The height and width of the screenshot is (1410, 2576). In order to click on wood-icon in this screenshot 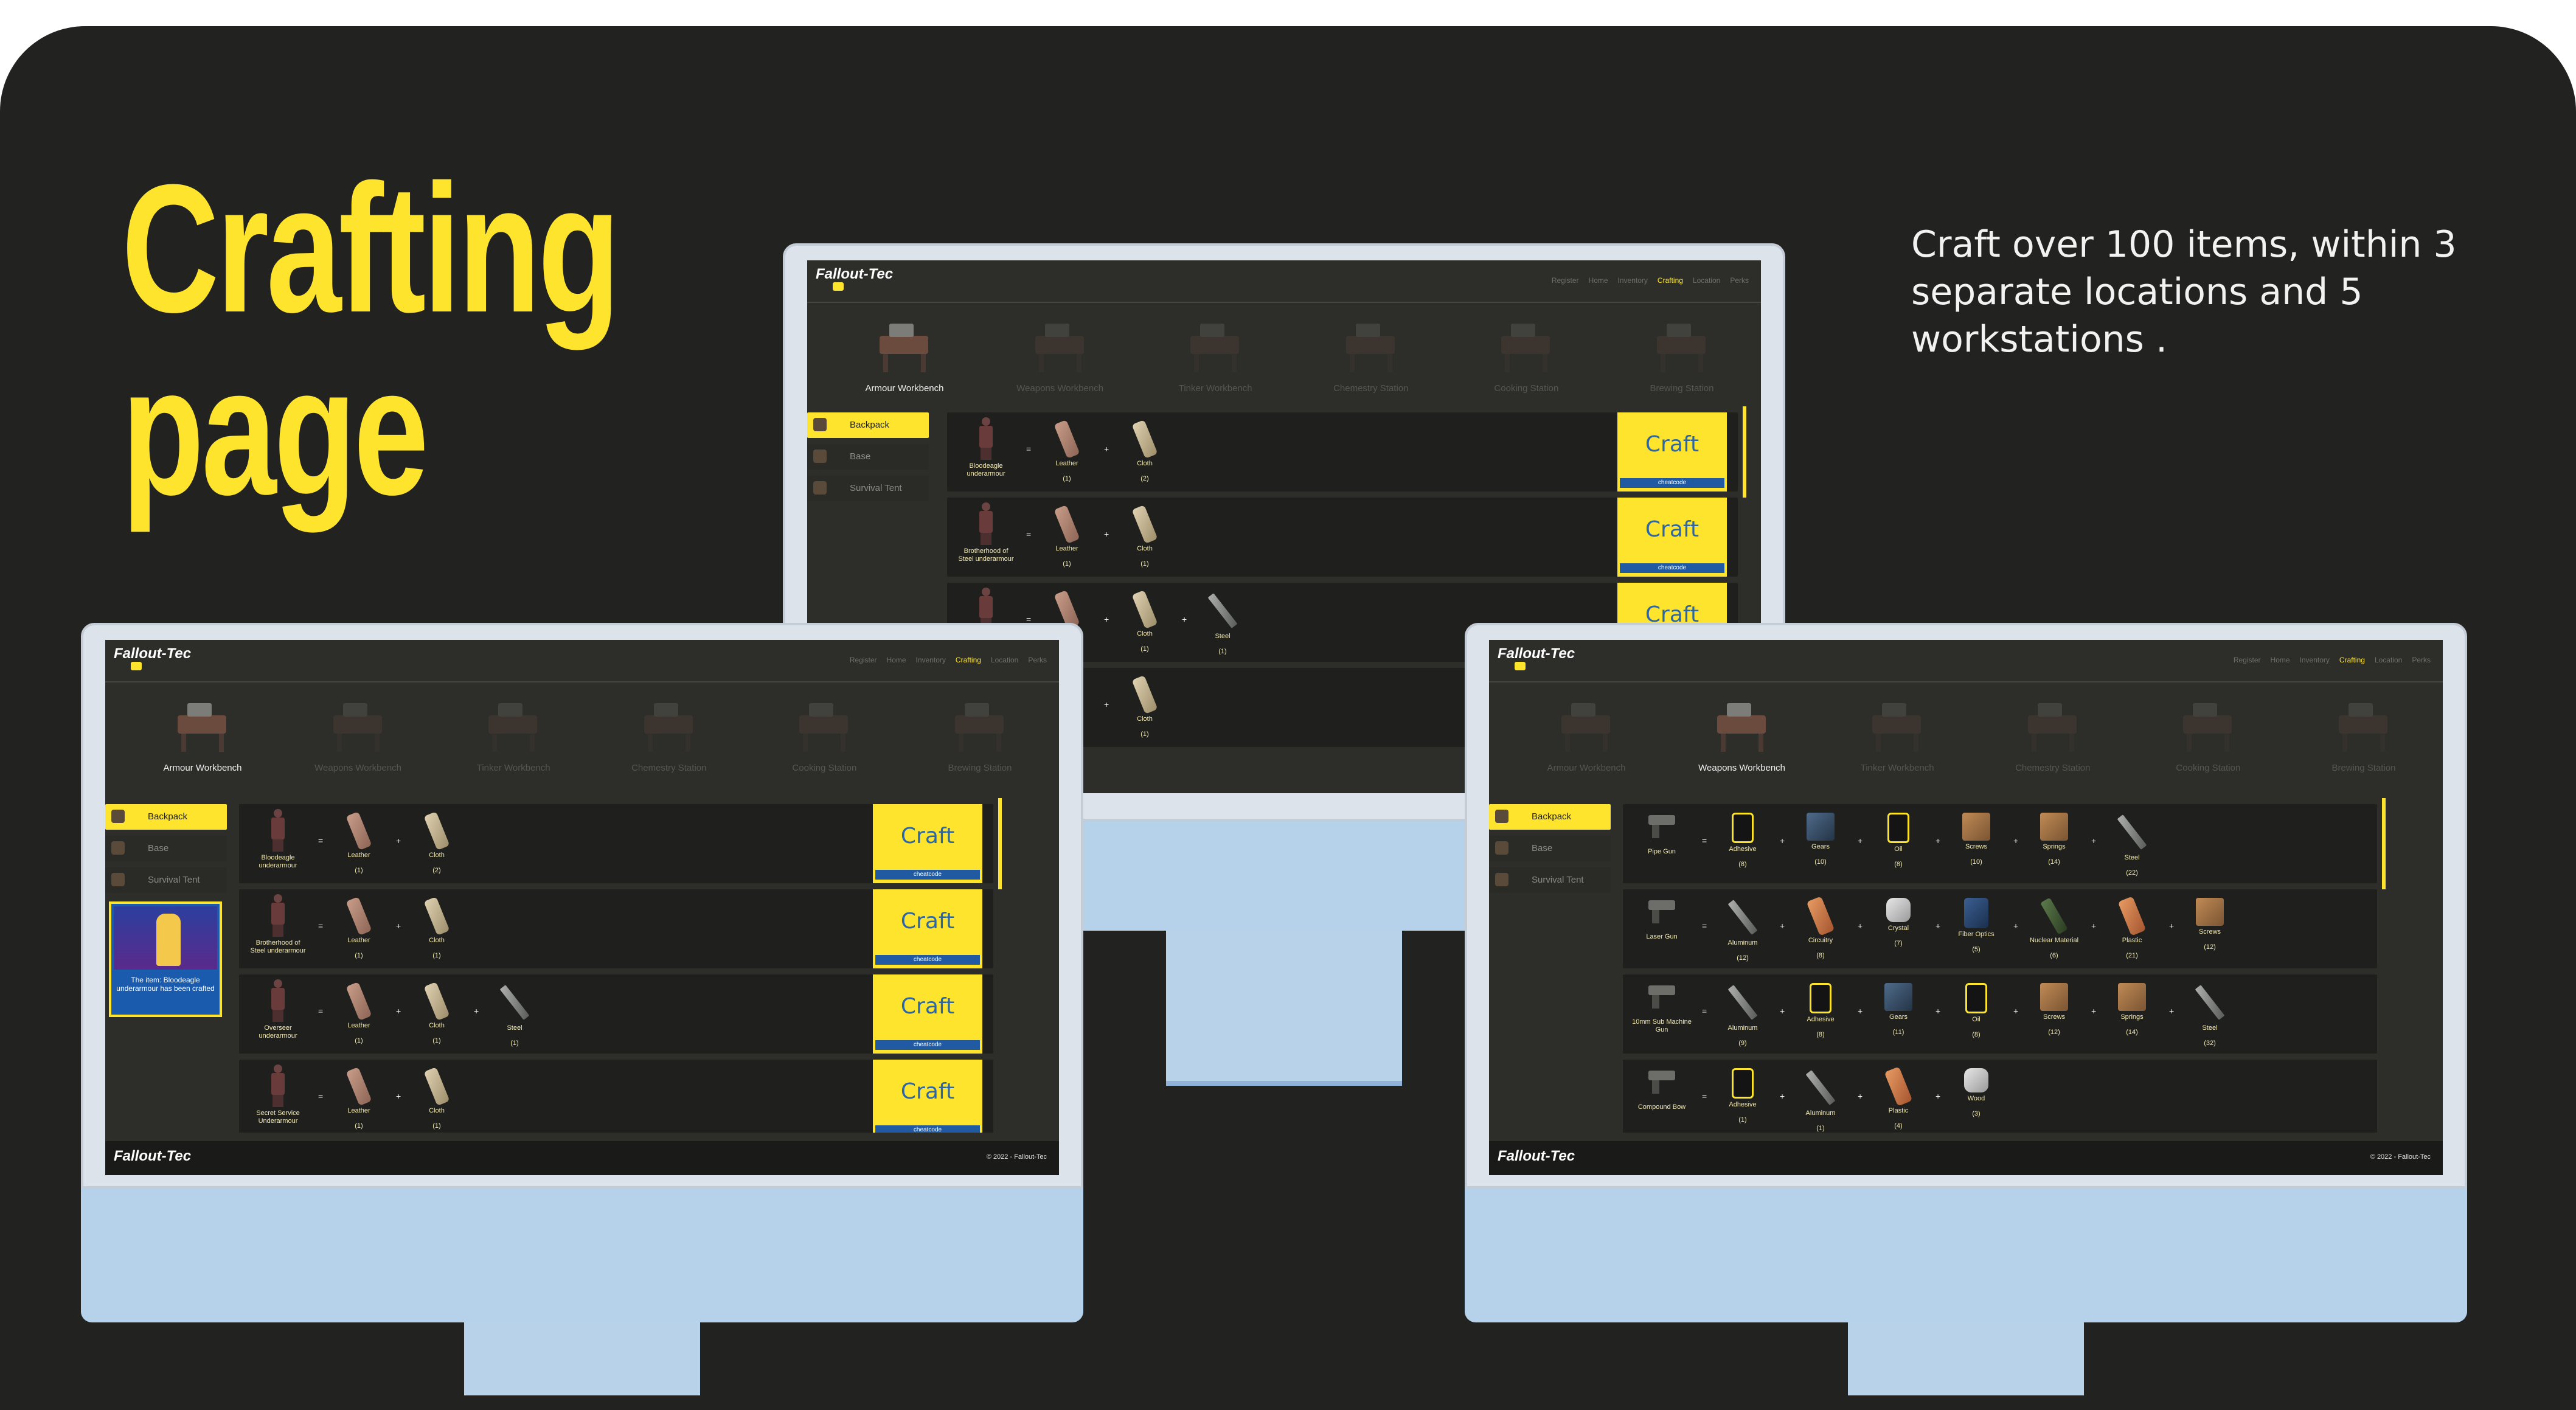, I will do `click(1976, 1080)`.